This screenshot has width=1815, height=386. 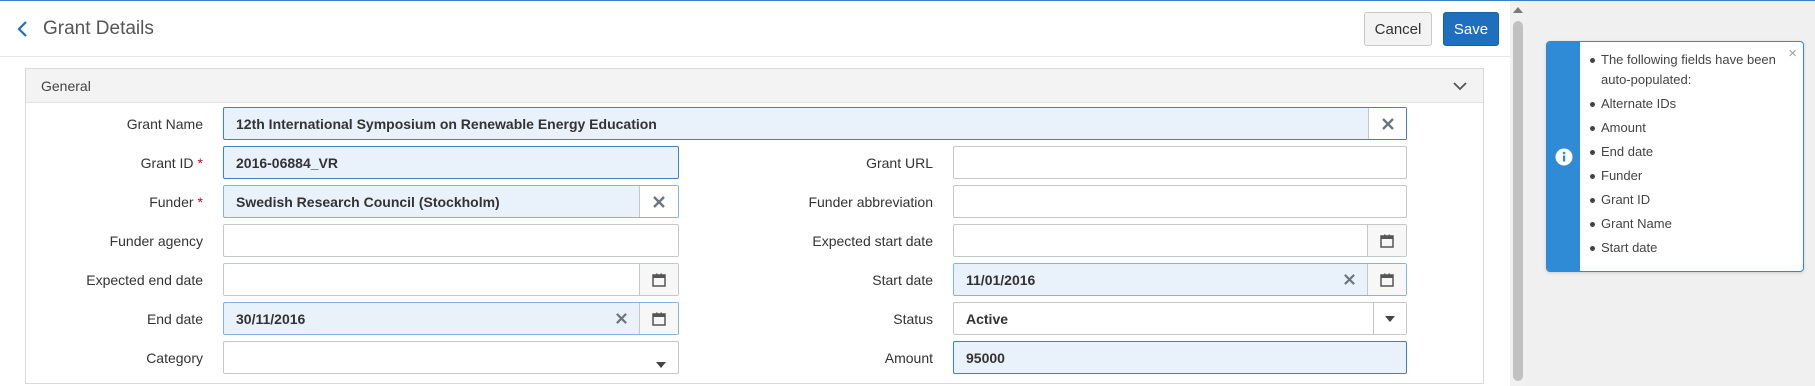 What do you see at coordinates (870, 202) in the screenshot?
I see `funder-abbreviation-label: Funder abbreviation` at bounding box center [870, 202].